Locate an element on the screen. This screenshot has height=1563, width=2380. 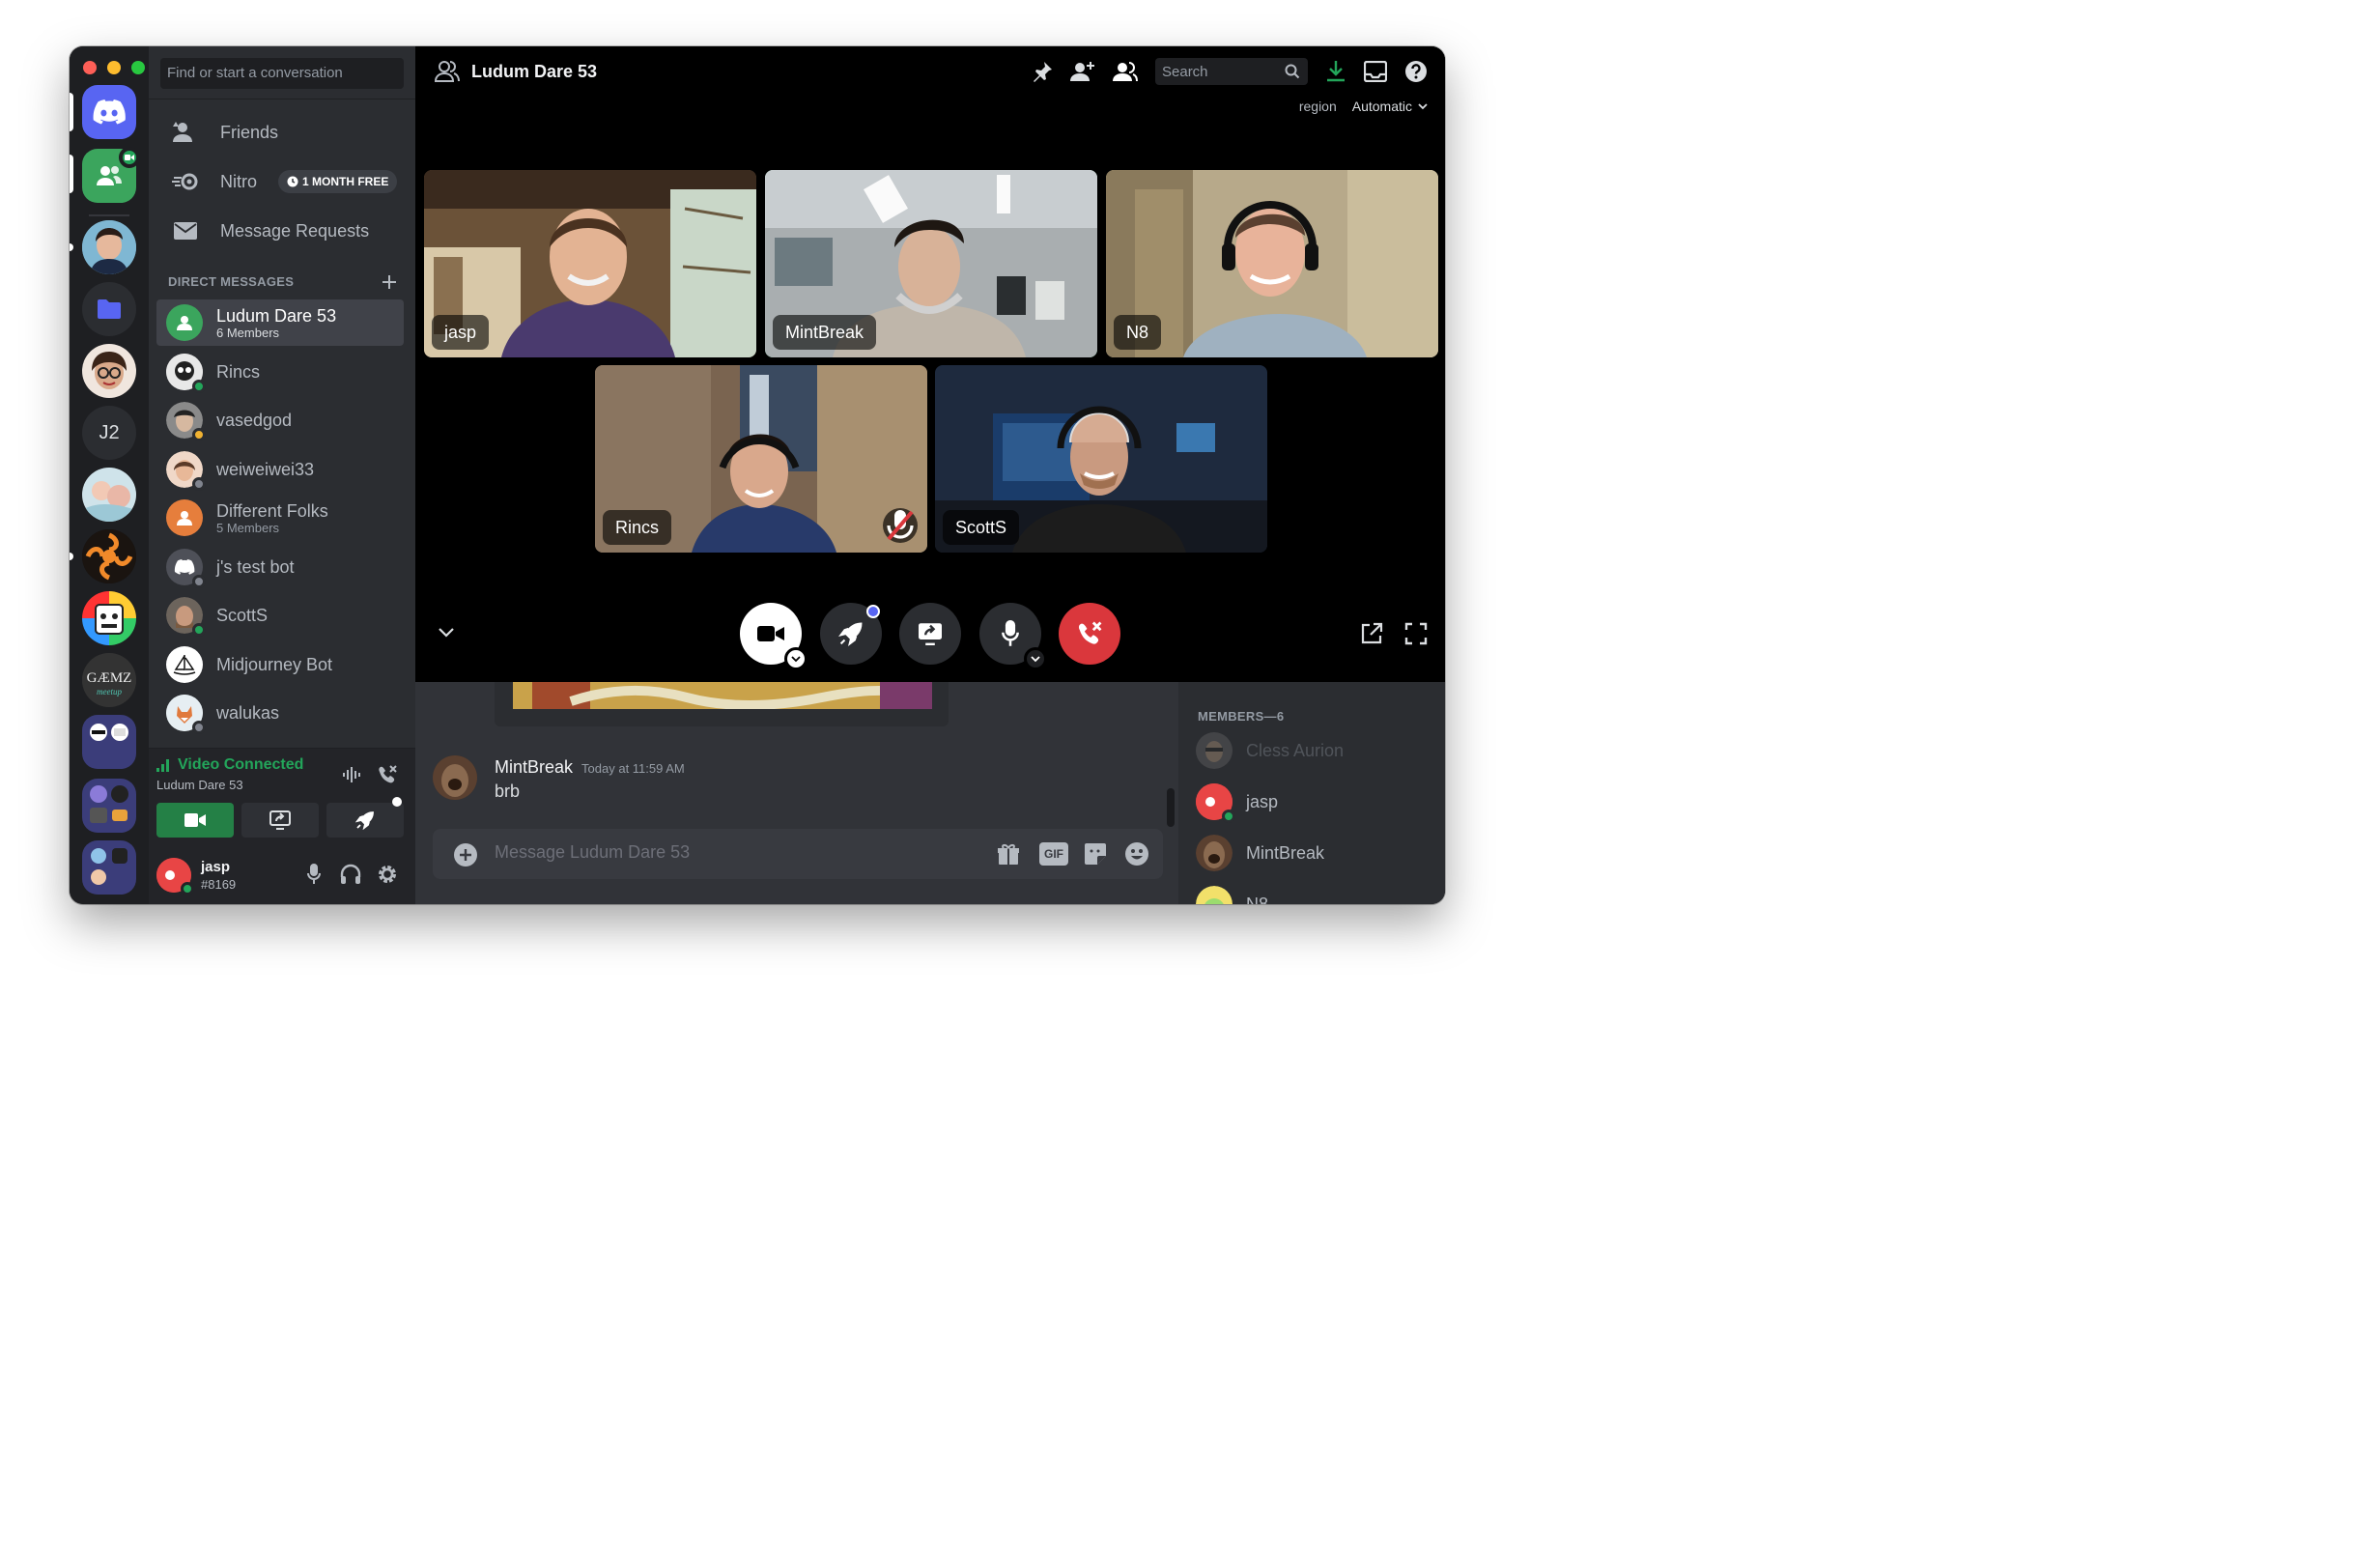
members-header: MEMBERS—6 is located at coordinates (1242, 717).